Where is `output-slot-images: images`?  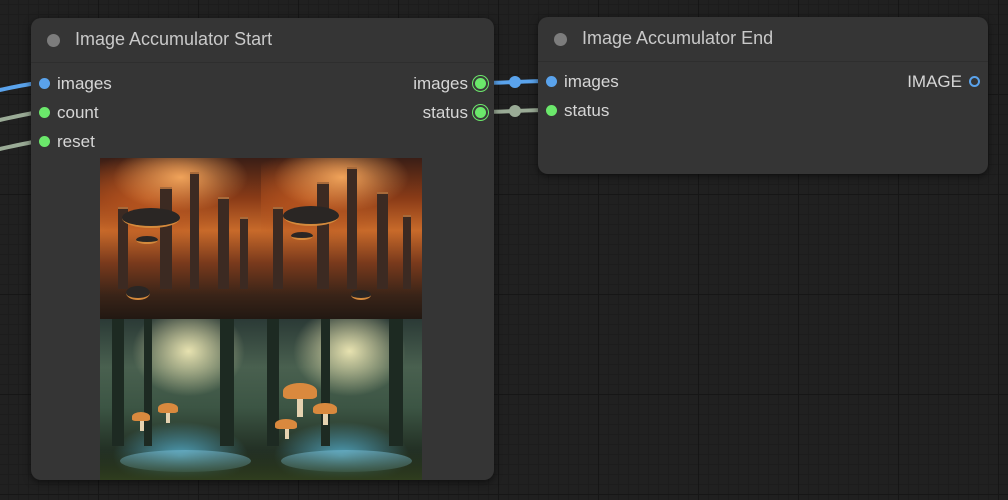
output-slot-images: images is located at coordinates (394, 84).